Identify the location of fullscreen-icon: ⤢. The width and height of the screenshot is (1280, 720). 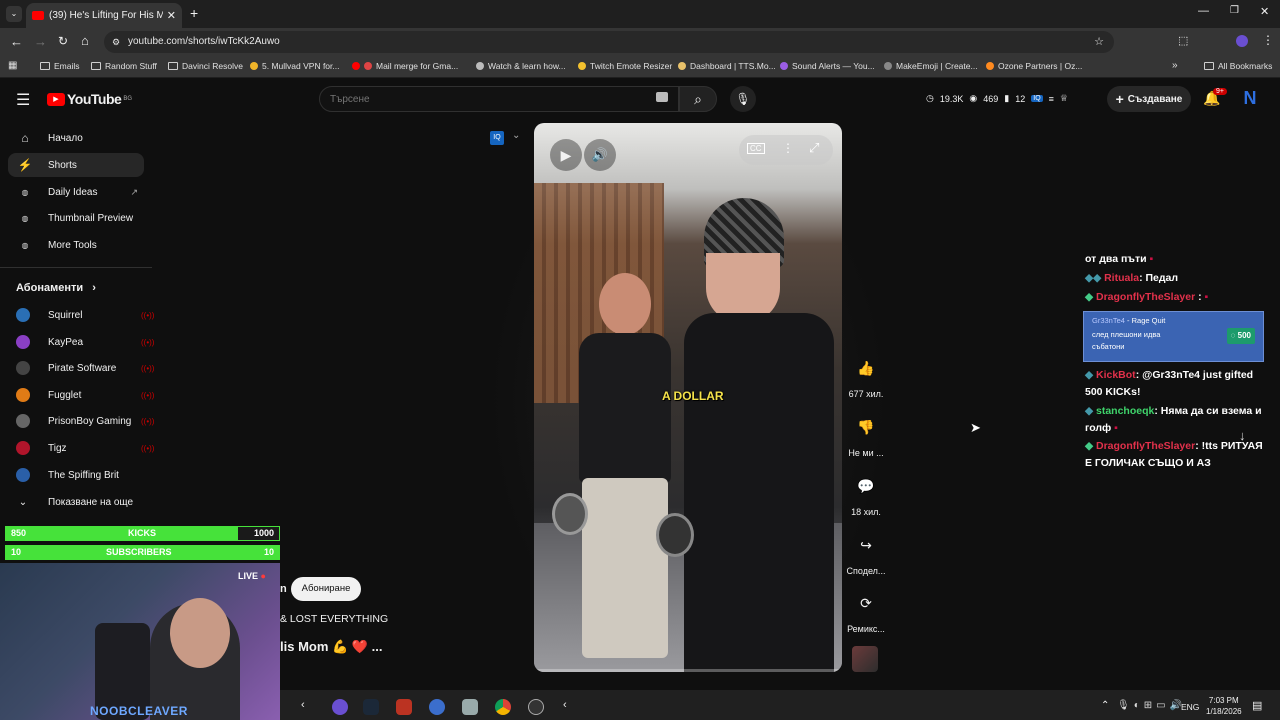
(814, 148).